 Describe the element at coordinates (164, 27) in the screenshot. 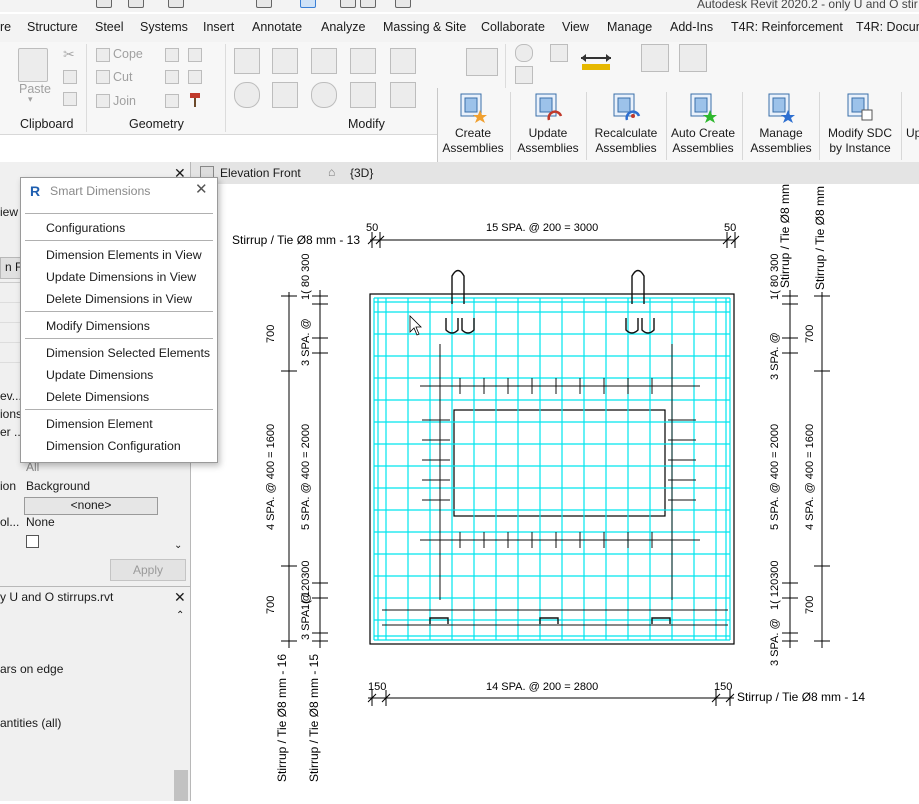

I see `tab-systems: Systems` at that location.